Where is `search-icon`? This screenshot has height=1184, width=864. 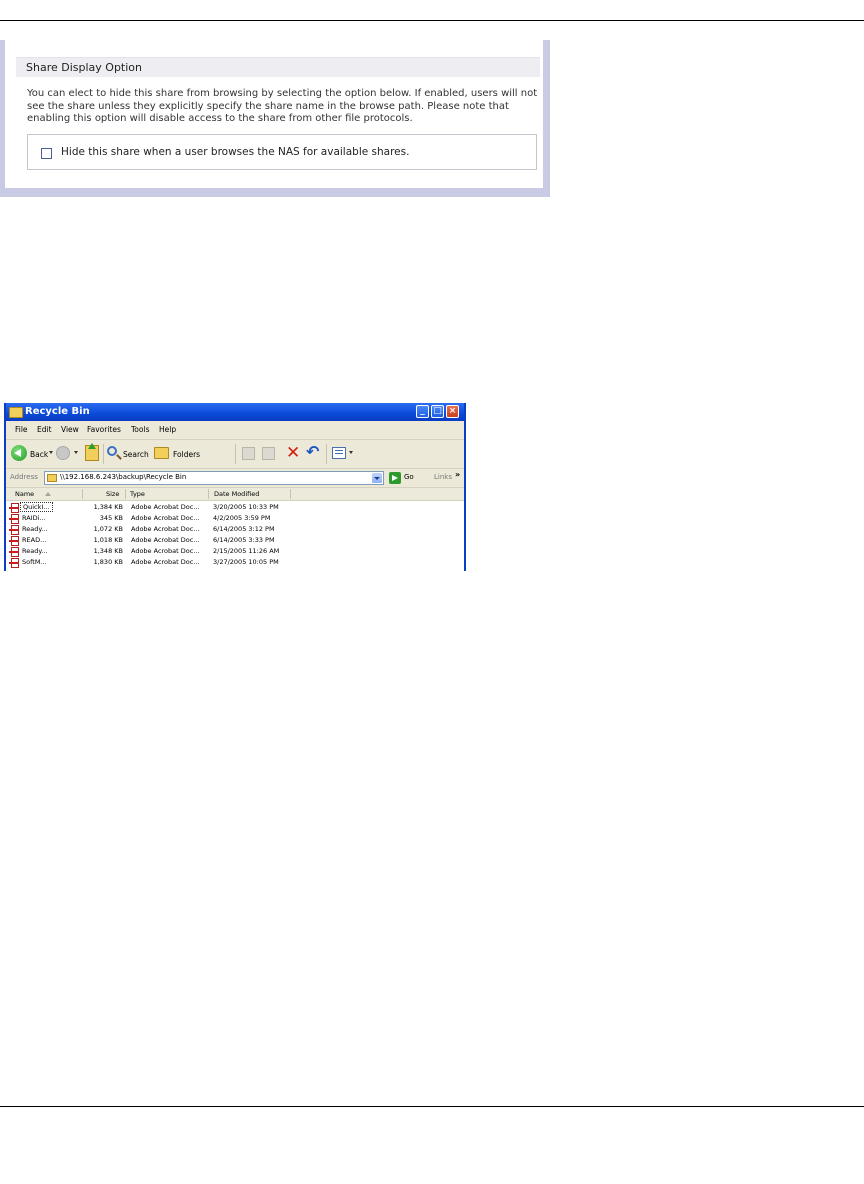 search-icon is located at coordinates (112, 451).